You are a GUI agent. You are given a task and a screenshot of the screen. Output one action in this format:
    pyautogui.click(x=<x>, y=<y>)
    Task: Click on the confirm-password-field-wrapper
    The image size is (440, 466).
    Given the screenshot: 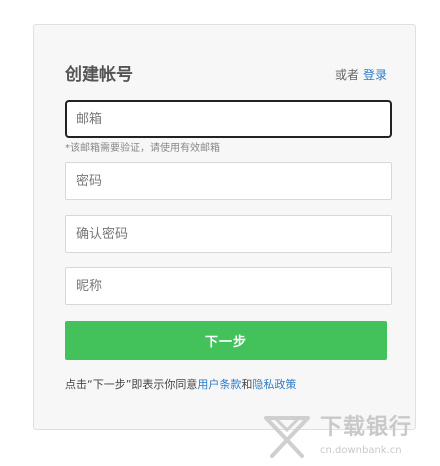 What is the action you would take?
    pyautogui.click(x=228, y=234)
    